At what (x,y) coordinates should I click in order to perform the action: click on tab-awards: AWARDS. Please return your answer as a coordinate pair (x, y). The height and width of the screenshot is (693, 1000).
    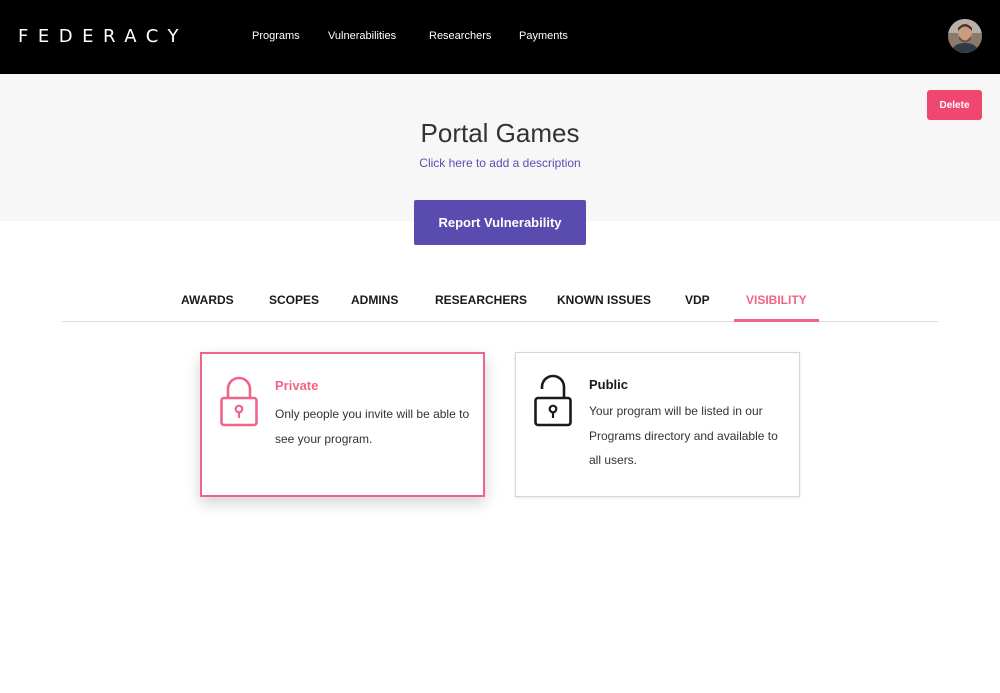
    Looking at the image, I should click on (207, 300).